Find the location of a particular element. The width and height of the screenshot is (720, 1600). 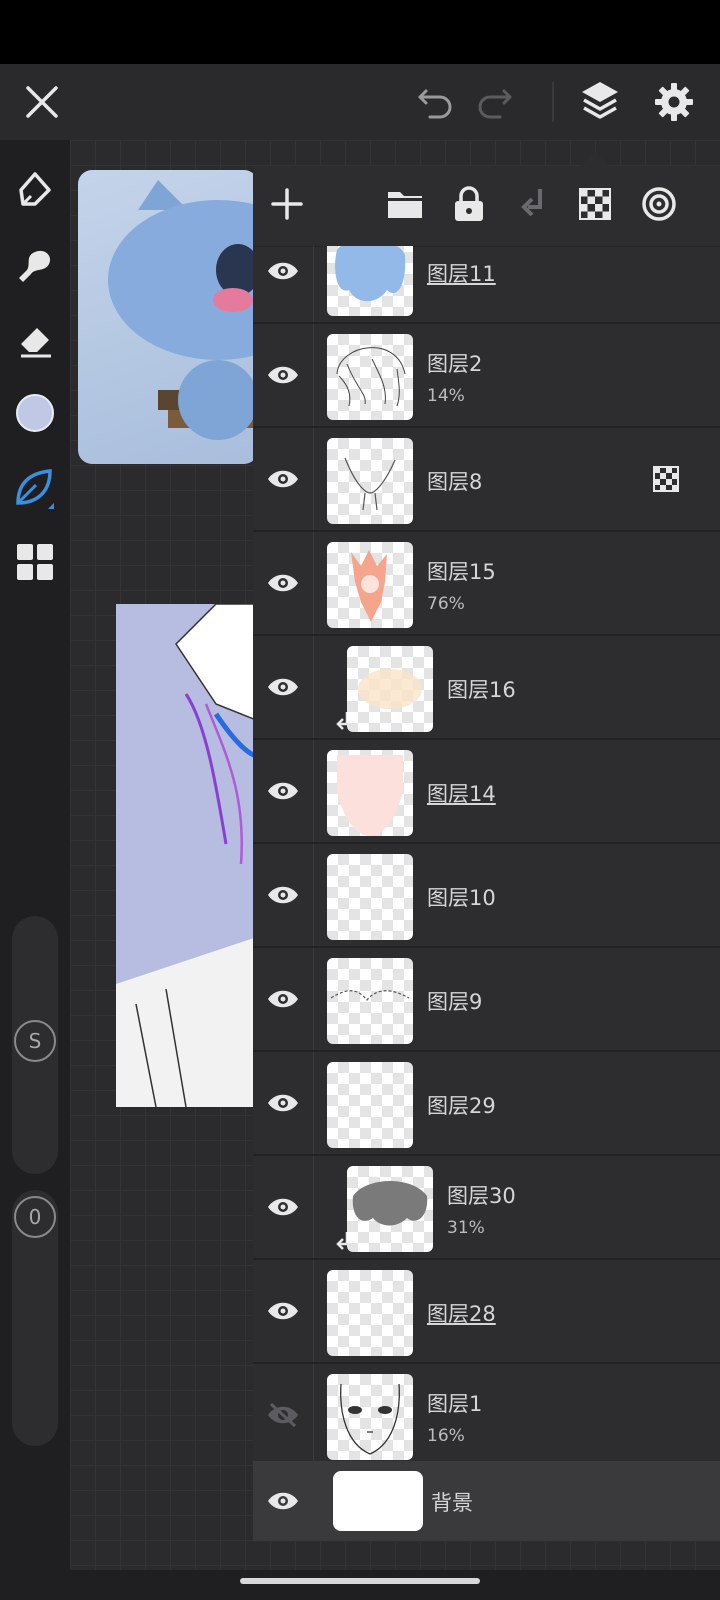

eraser-icon is located at coordinates (36, 343).